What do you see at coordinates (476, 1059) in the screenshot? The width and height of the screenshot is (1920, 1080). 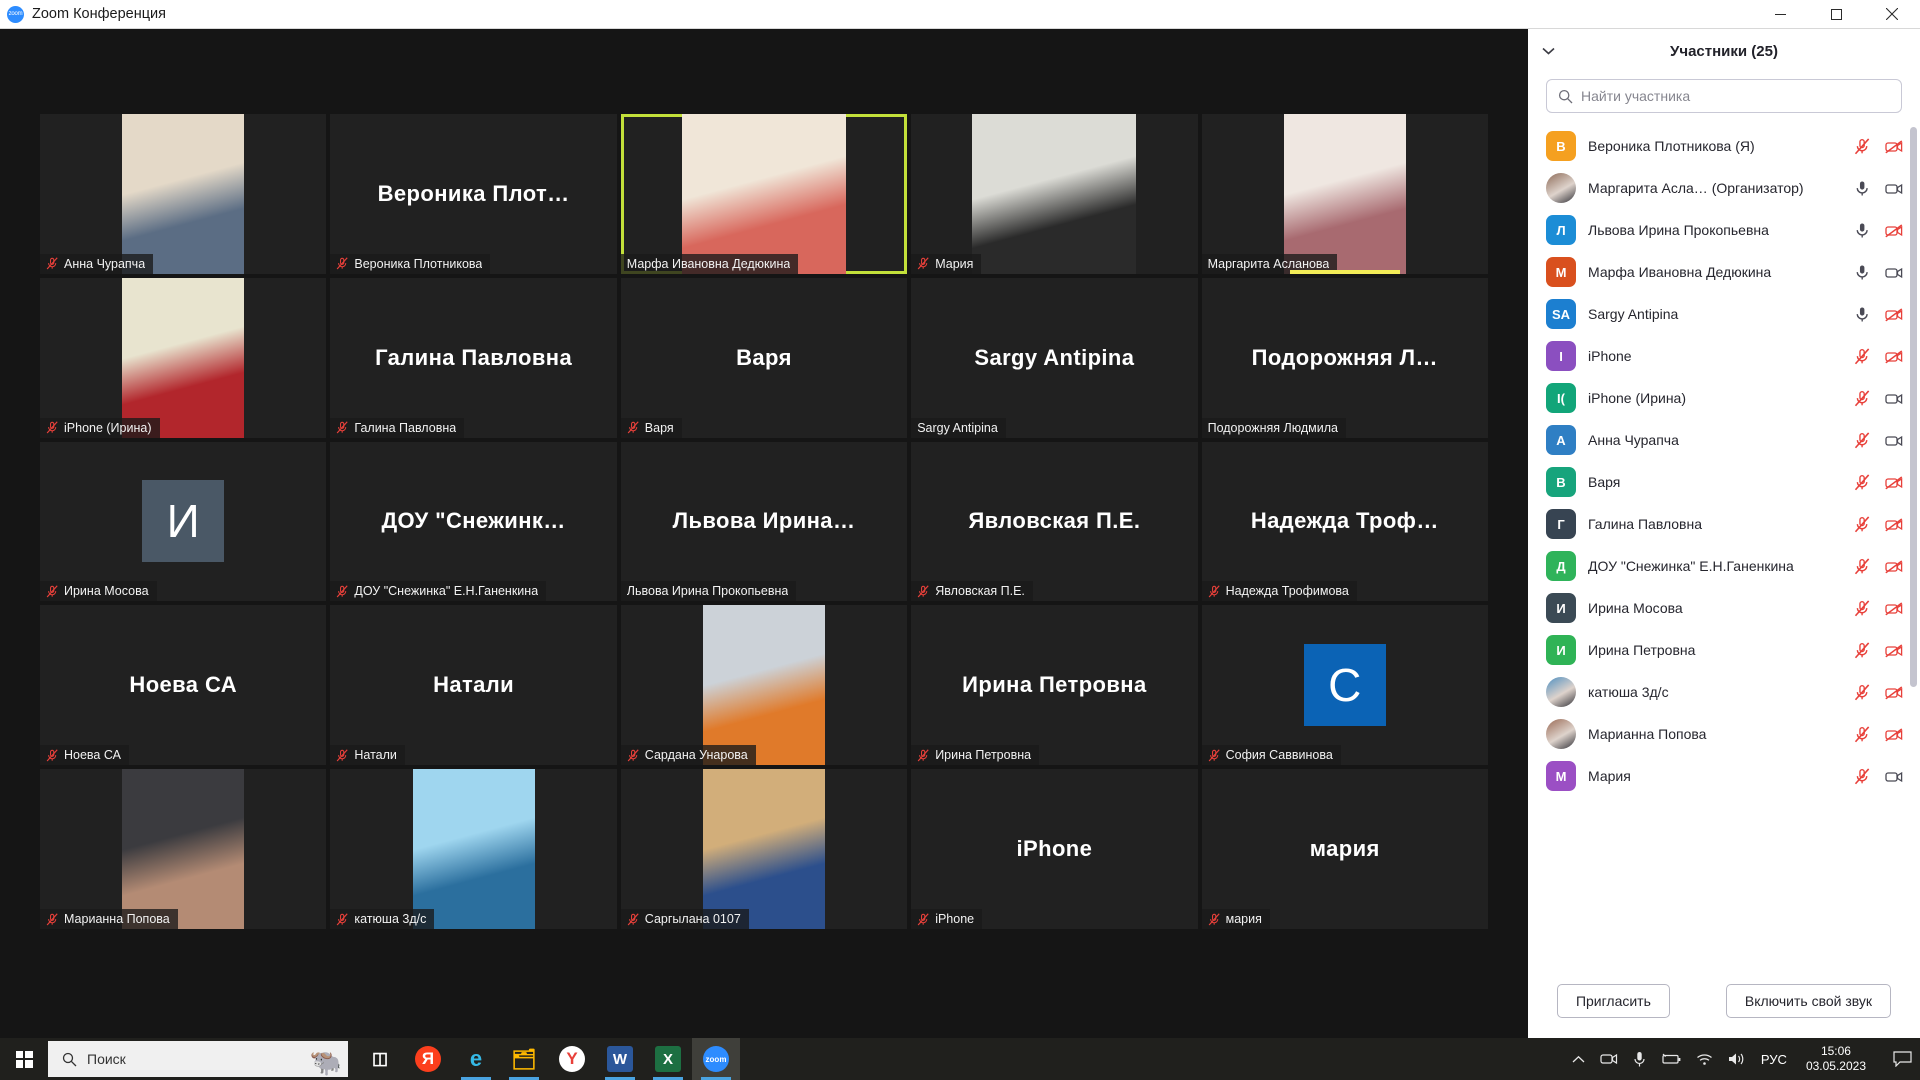 I see `microsoft-edge-icon: e` at bounding box center [476, 1059].